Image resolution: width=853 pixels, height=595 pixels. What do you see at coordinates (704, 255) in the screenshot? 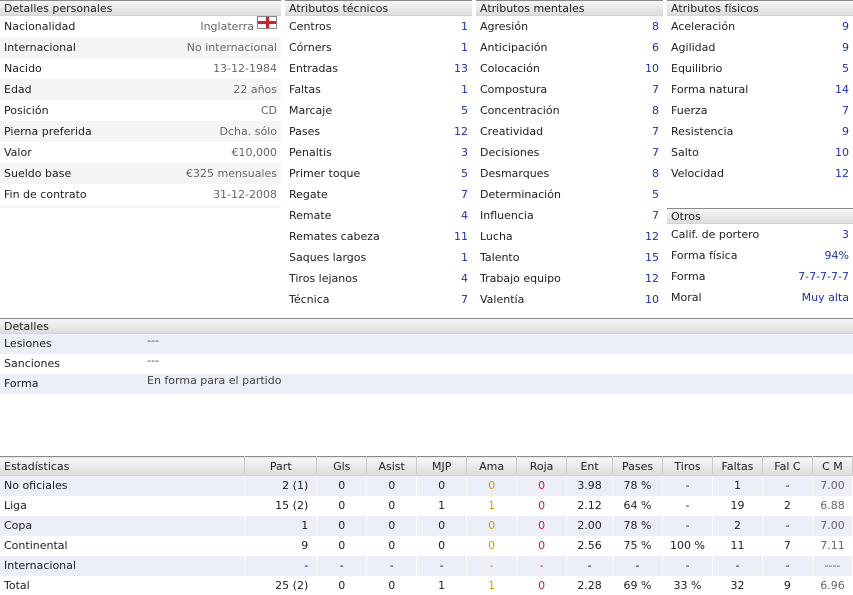
I see `attribute-label: Forma física` at bounding box center [704, 255].